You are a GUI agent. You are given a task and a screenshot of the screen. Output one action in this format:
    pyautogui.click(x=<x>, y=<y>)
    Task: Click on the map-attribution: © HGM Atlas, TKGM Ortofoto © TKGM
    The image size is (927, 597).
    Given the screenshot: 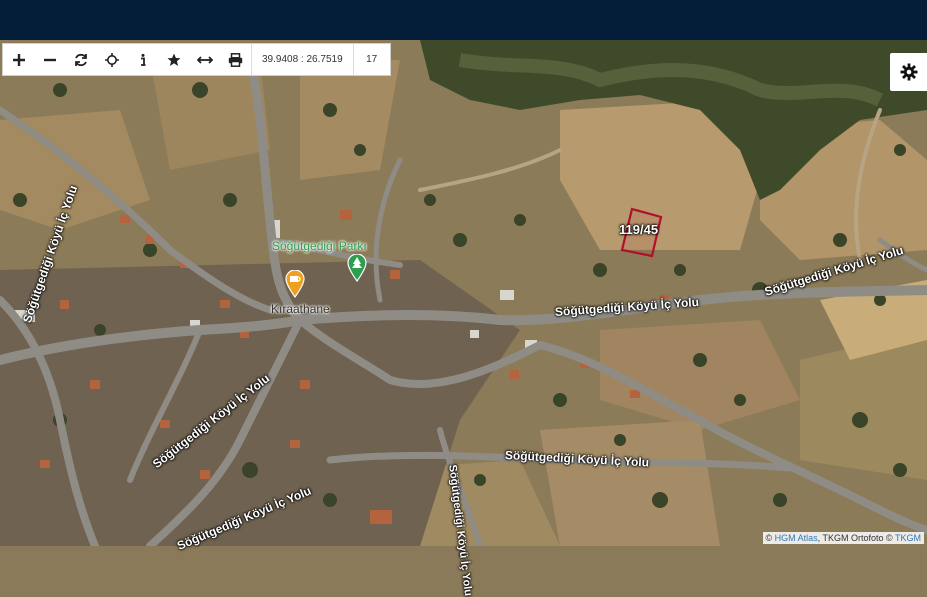 What is the action you would take?
    pyautogui.click(x=843, y=538)
    